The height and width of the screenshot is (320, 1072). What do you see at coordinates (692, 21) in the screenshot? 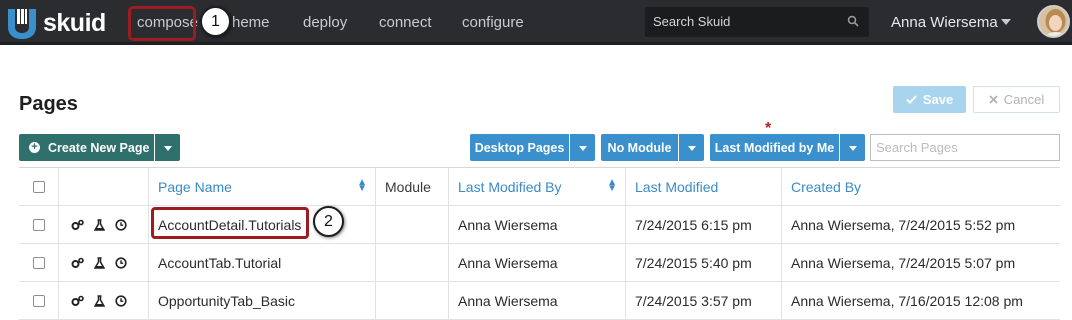
I see `skuid-search-placeholder: Search Skuid` at bounding box center [692, 21].